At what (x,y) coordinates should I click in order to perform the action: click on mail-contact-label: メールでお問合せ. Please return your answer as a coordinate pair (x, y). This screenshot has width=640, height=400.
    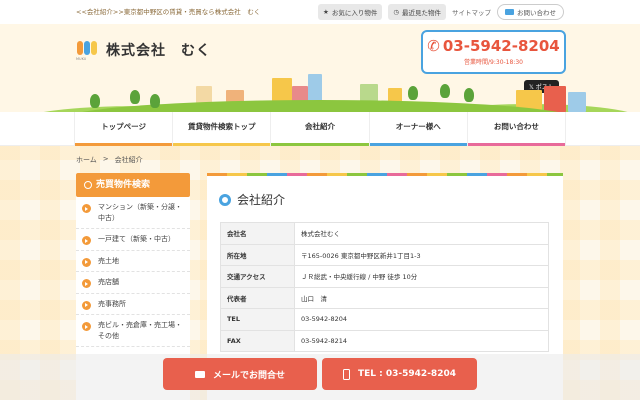
    Looking at the image, I should click on (248, 375).